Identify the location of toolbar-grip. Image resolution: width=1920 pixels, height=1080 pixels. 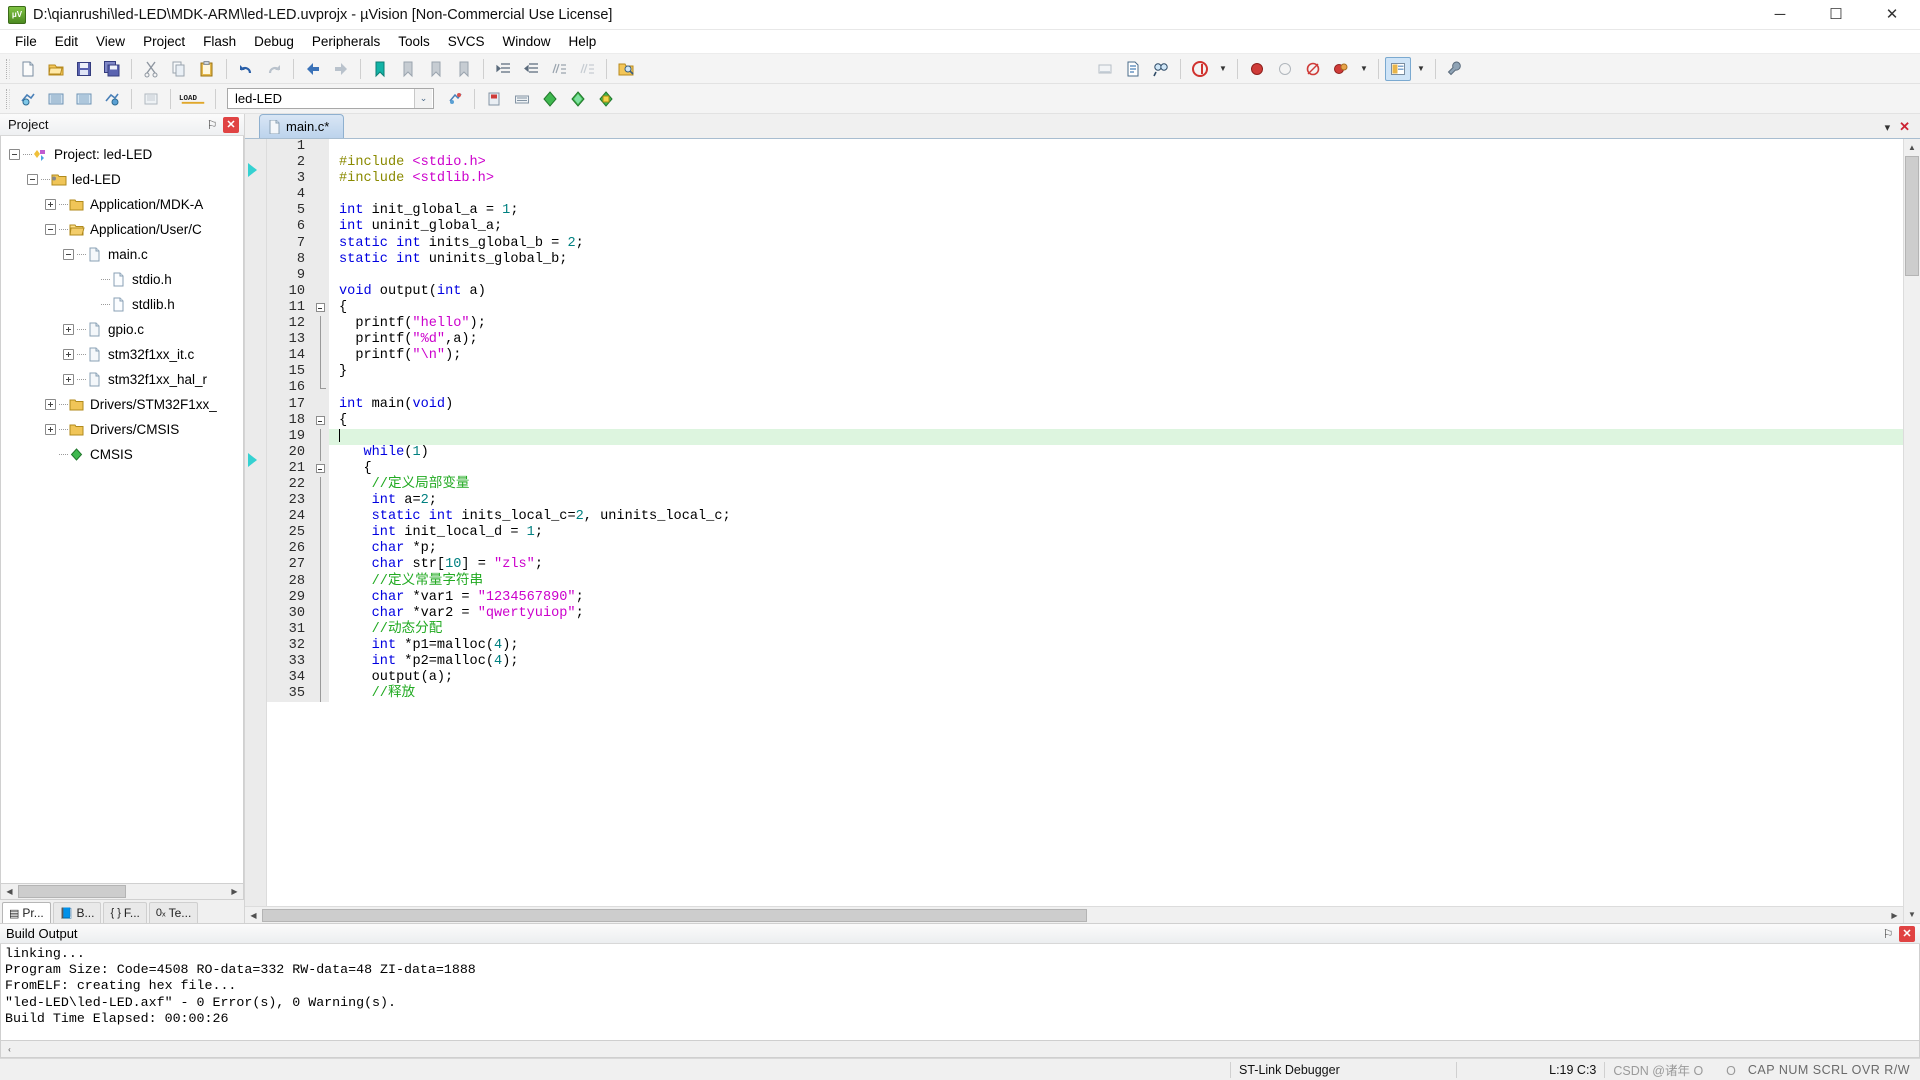
(8, 68).